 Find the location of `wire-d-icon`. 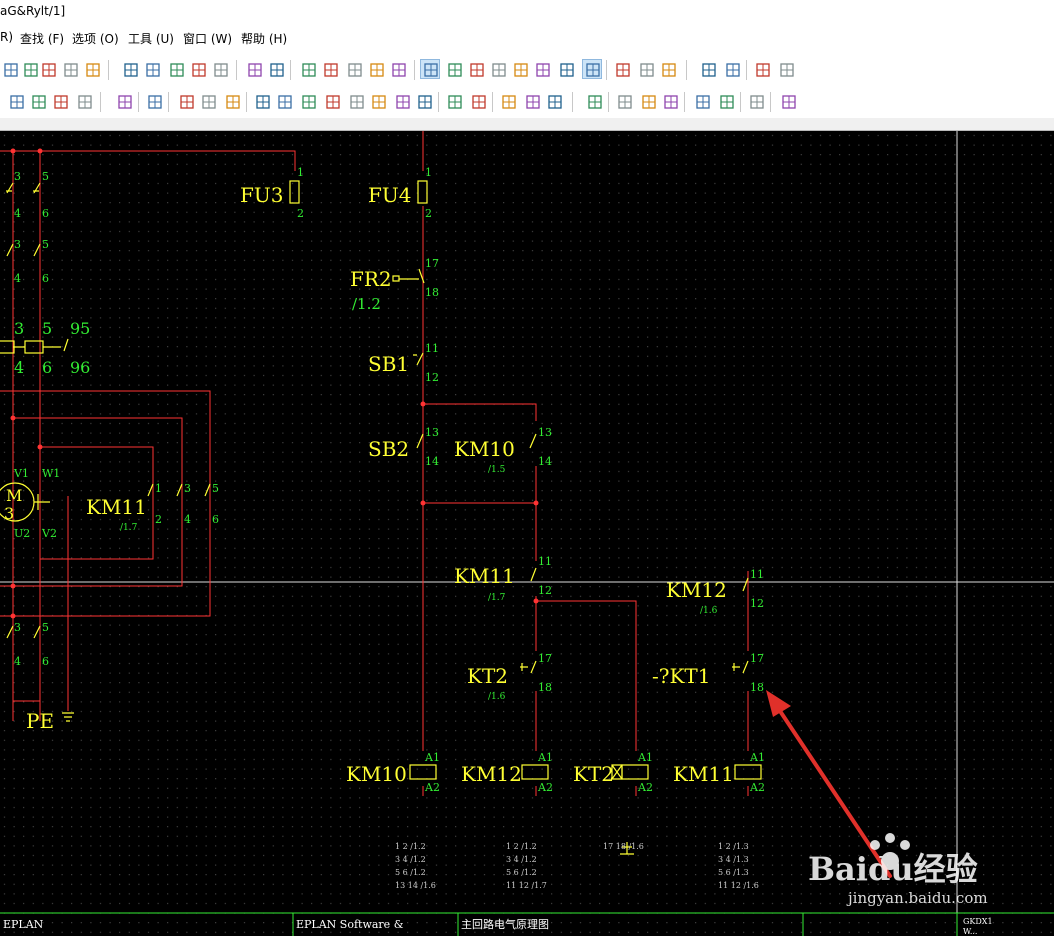

wire-d-icon is located at coordinates (702, 101).